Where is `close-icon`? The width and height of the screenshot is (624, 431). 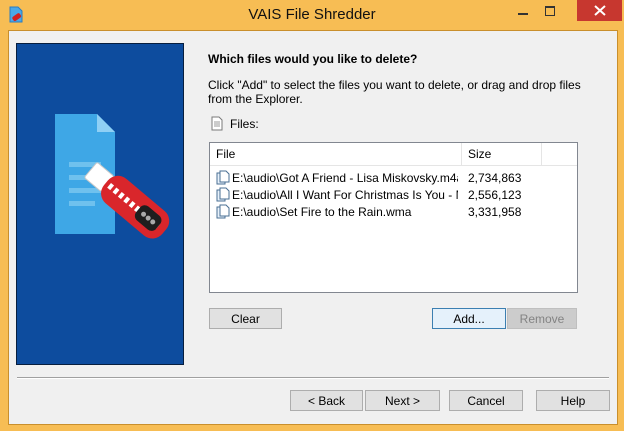 close-icon is located at coordinates (599, 10).